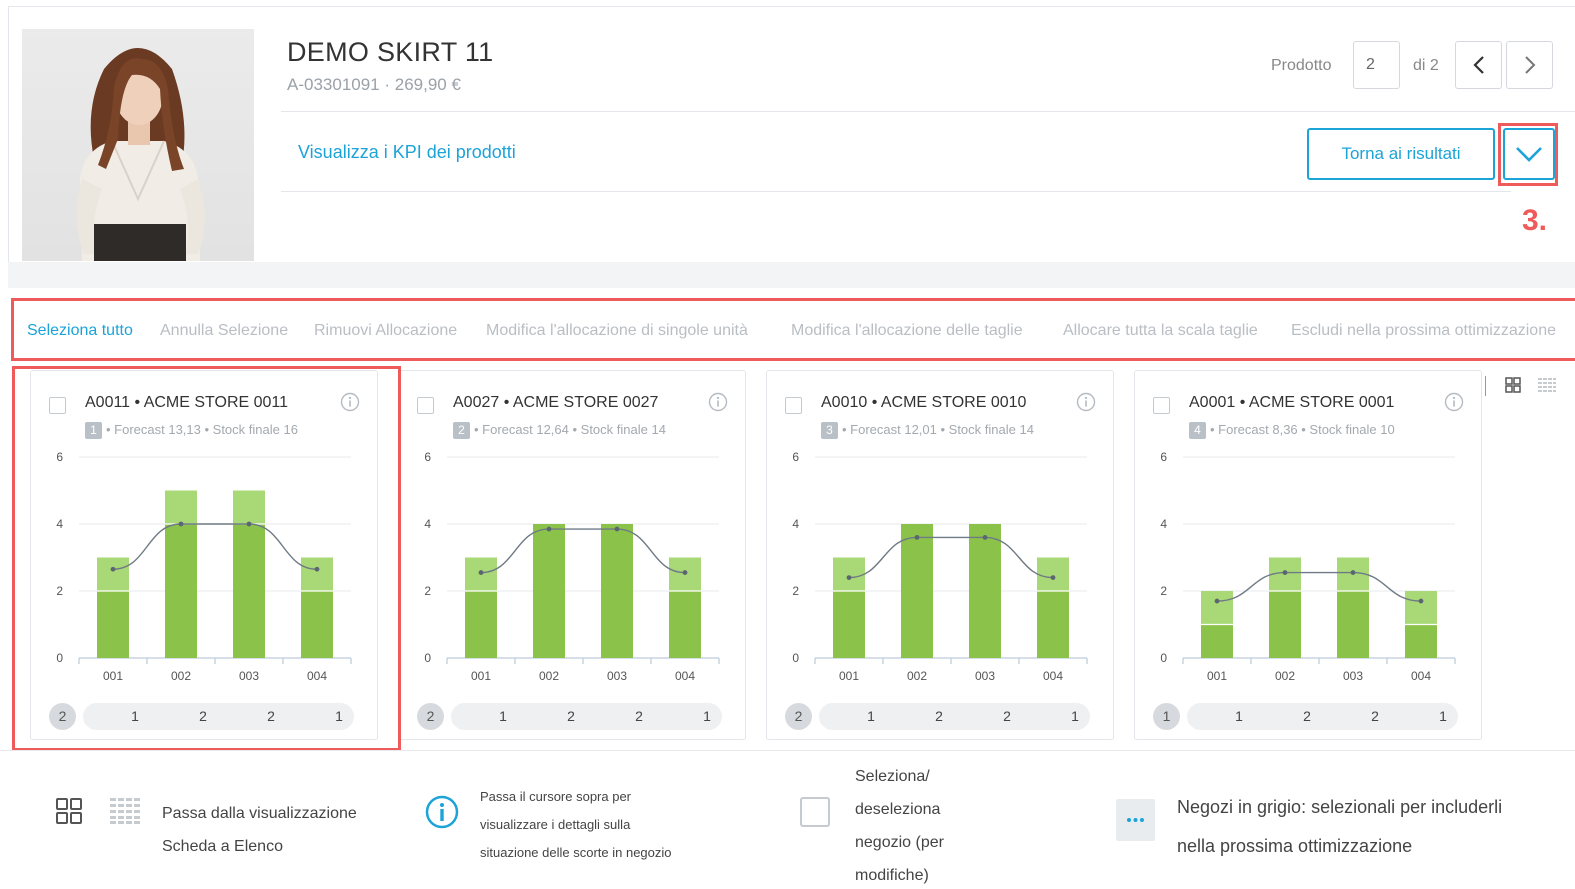 The height and width of the screenshot is (889, 1575). I want to click on store-details: • Forecast 12,01 • Stock finale 14, so click(938, 429).